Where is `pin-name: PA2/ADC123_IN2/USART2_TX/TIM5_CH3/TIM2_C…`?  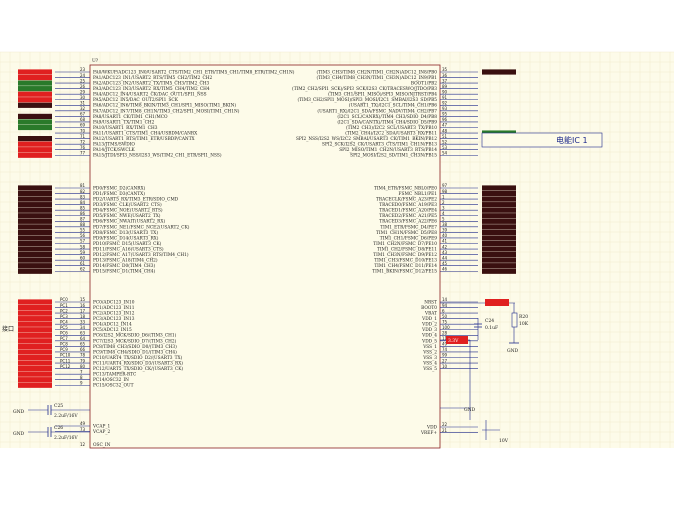
pin-name: PA2/ADC123_IN2/USART2_TX/TIM5_CH3/TIM2_C… is located at coordinates (151, 84).